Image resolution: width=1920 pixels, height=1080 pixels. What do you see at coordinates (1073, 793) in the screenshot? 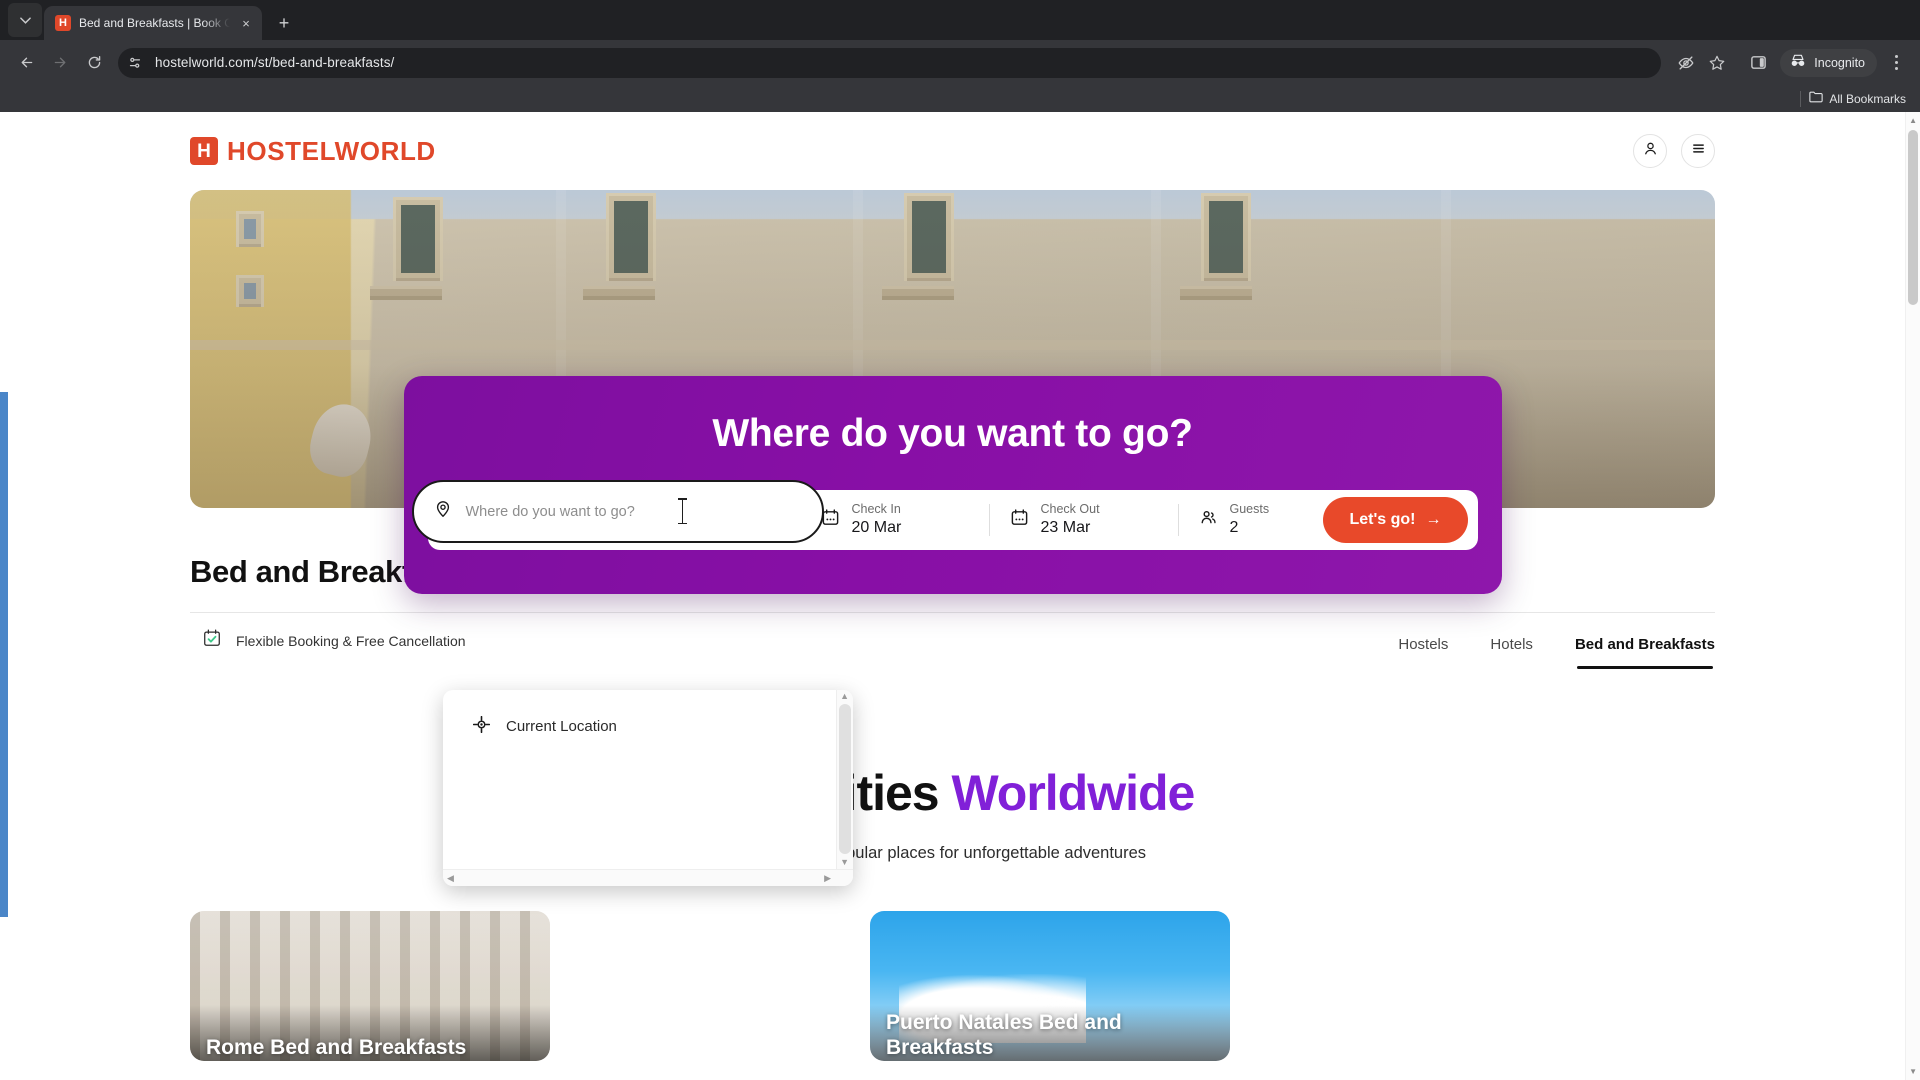
I see `top-cities-heading-b: Worldwide` at bounding box center [1073, 793].